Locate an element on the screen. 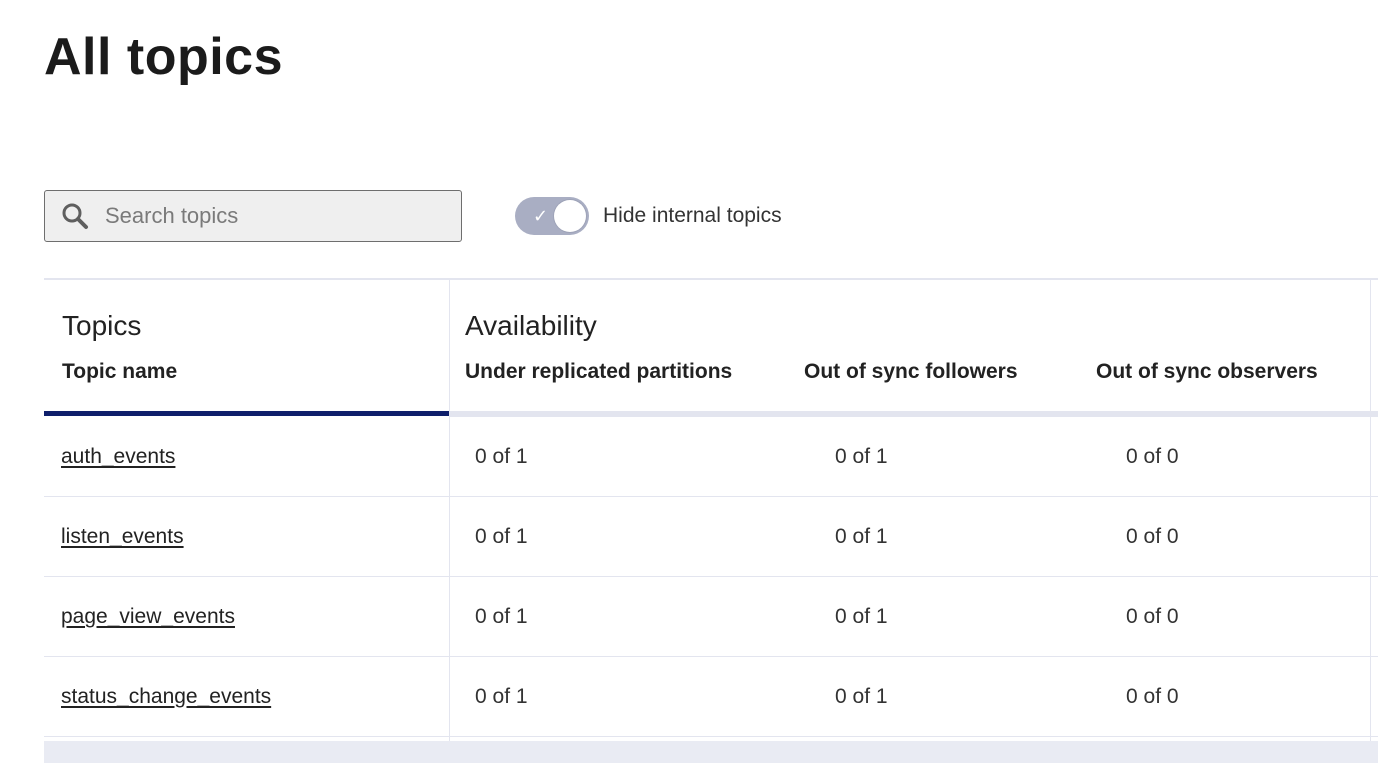  group-title-topics: Topics is located at coordinates (102, 325).